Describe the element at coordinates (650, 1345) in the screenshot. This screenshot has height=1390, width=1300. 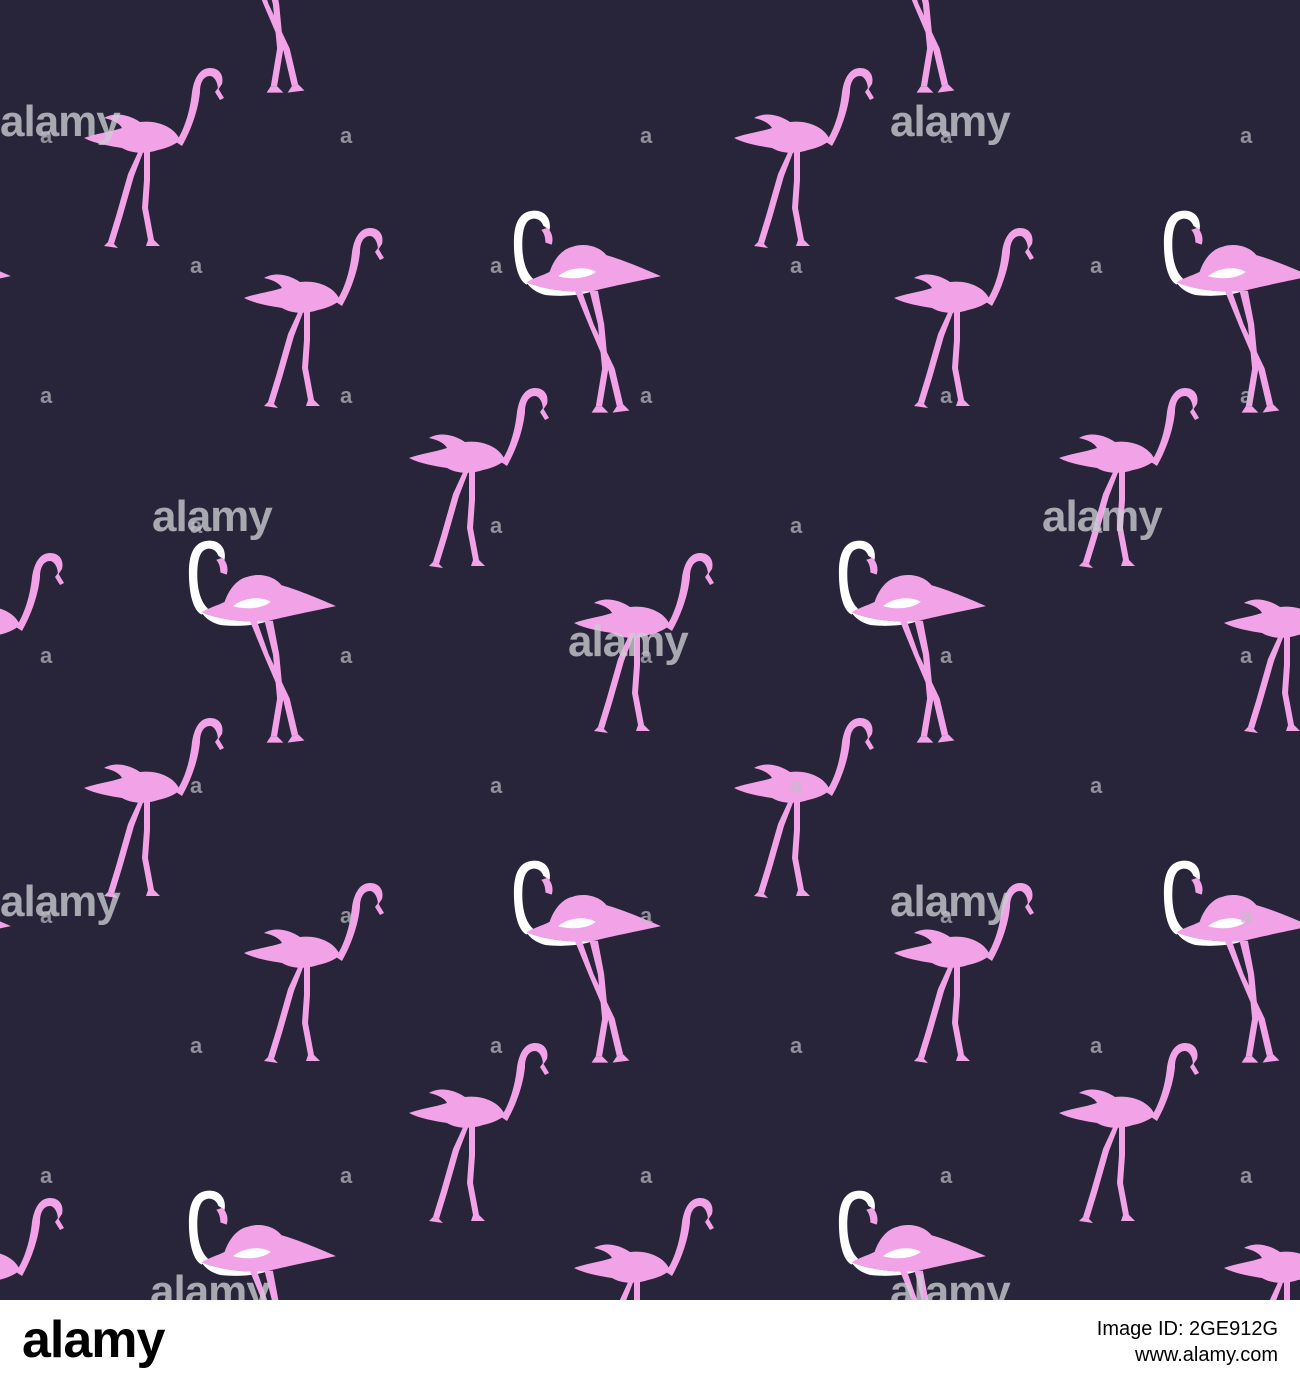
I see `stock-footer: alamy Image ID: 2GE912G www.alamy.com` at that location.